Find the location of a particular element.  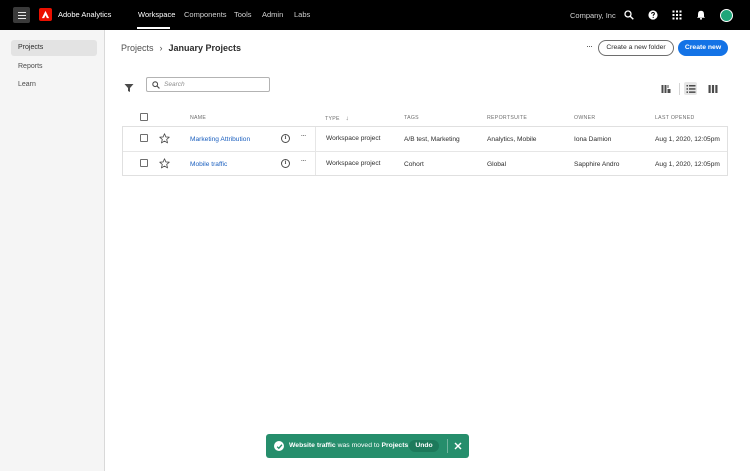

nav-components: Components is located at coordinates (205, 14).